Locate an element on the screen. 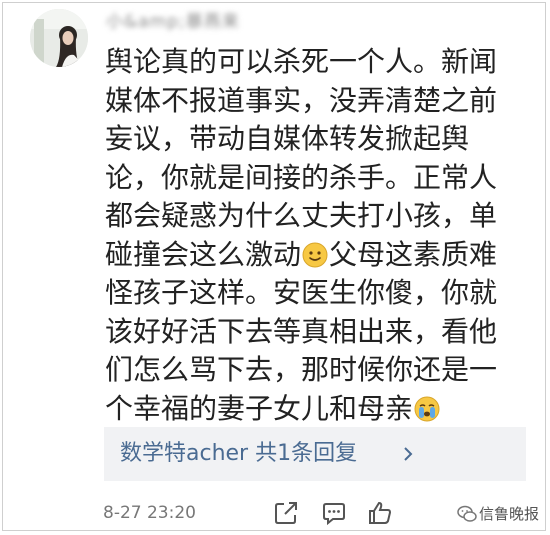 The width and height of the screenshot is (550, 535). watermark: 信鲁晚报 is located at coordinates (501, 514).